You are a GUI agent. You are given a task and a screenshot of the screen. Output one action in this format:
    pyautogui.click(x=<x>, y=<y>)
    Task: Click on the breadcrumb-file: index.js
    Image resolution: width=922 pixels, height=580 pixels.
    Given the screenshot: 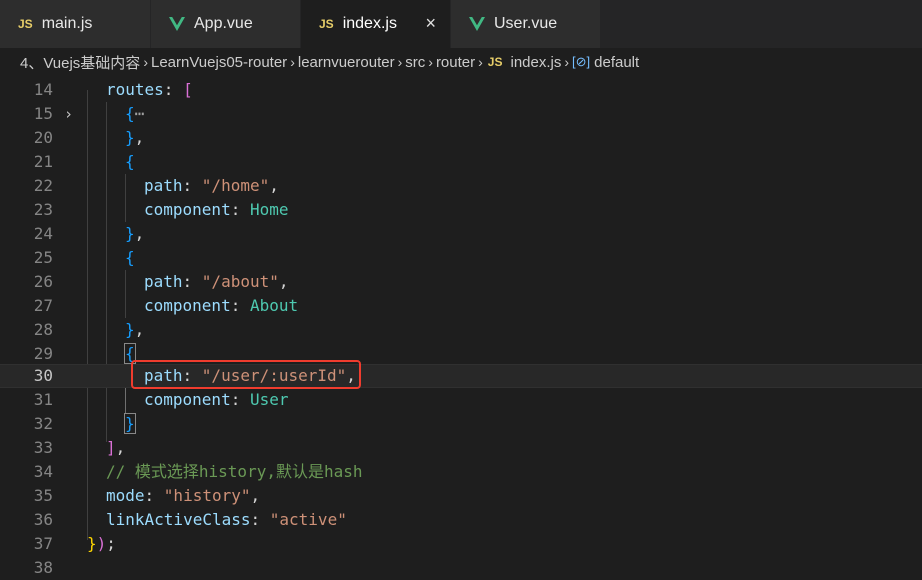 What is the action you would take?
    pyautogui.click(x=535, y=62)
    